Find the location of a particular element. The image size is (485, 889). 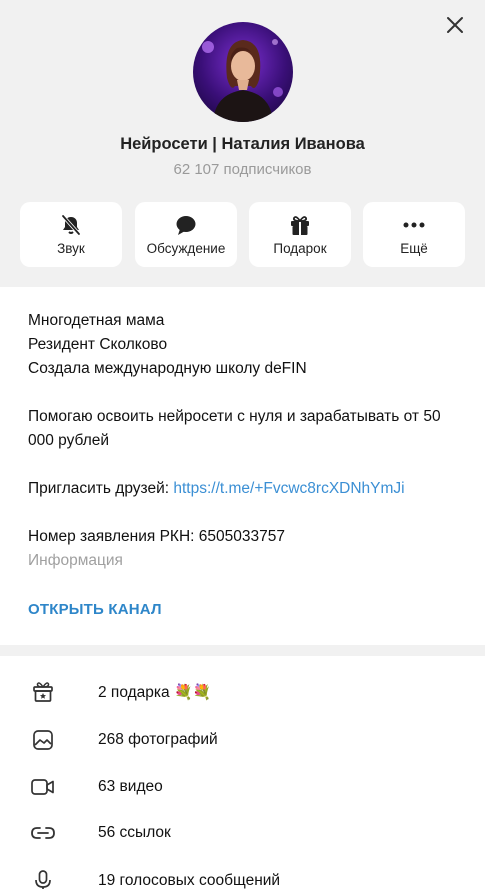

media-row-voice: 19 голосовых сообщений is located at coordinates (242, 873).